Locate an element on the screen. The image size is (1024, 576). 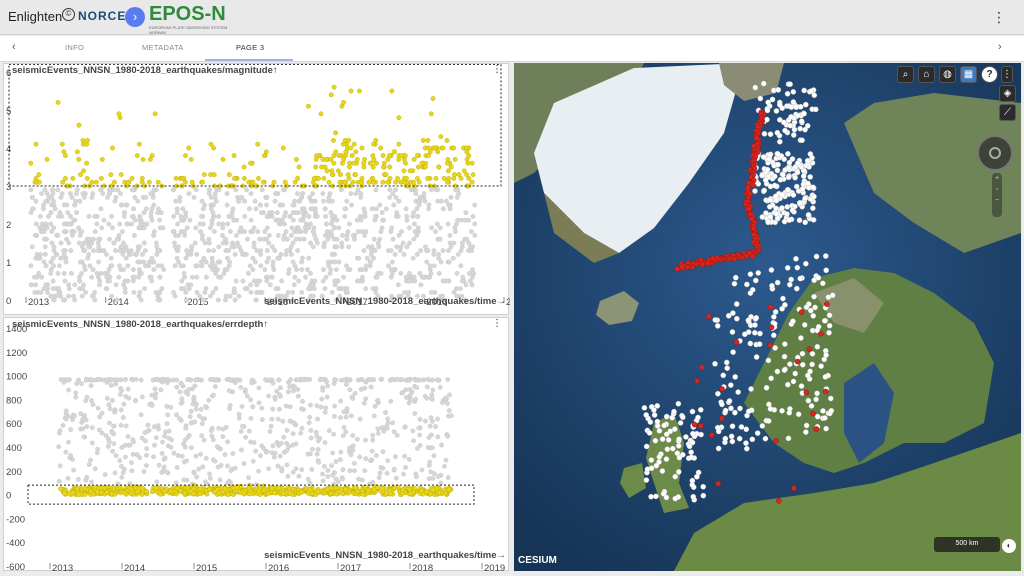
tab-scroll-left-icon: ‹ is located at coordinates (14, 47).